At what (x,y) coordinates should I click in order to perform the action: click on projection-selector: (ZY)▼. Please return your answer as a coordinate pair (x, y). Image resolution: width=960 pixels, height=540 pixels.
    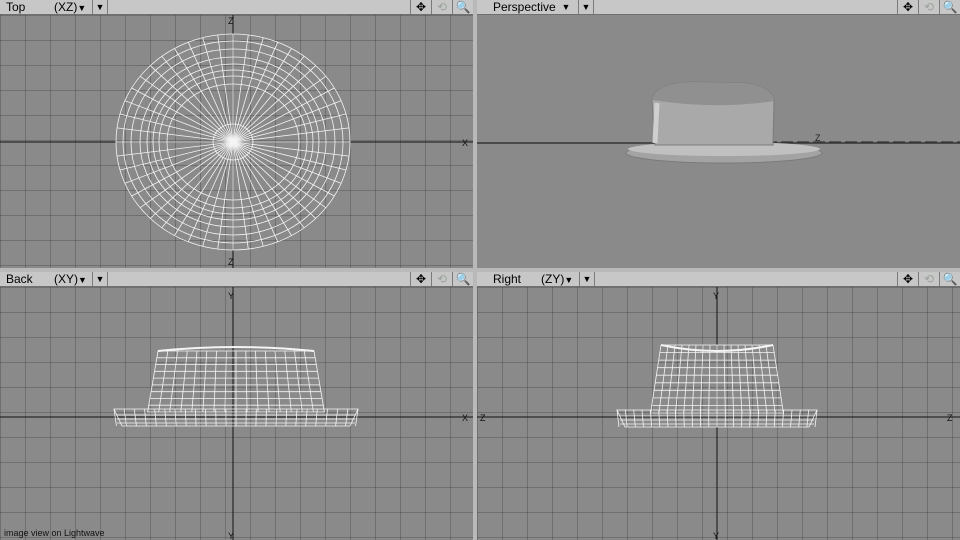
    Looking at the image, I should click on (557, 279).